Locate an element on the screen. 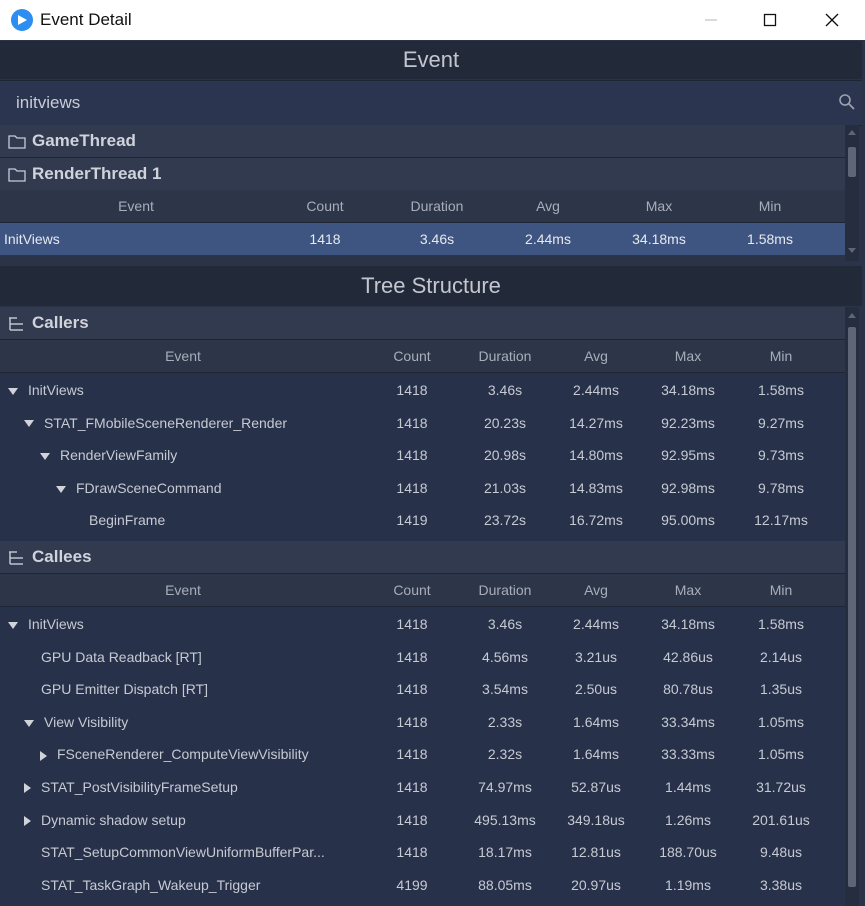 This screenshot has width=865, height=906. scroll-down-icon is located at coordinates (852, 250).